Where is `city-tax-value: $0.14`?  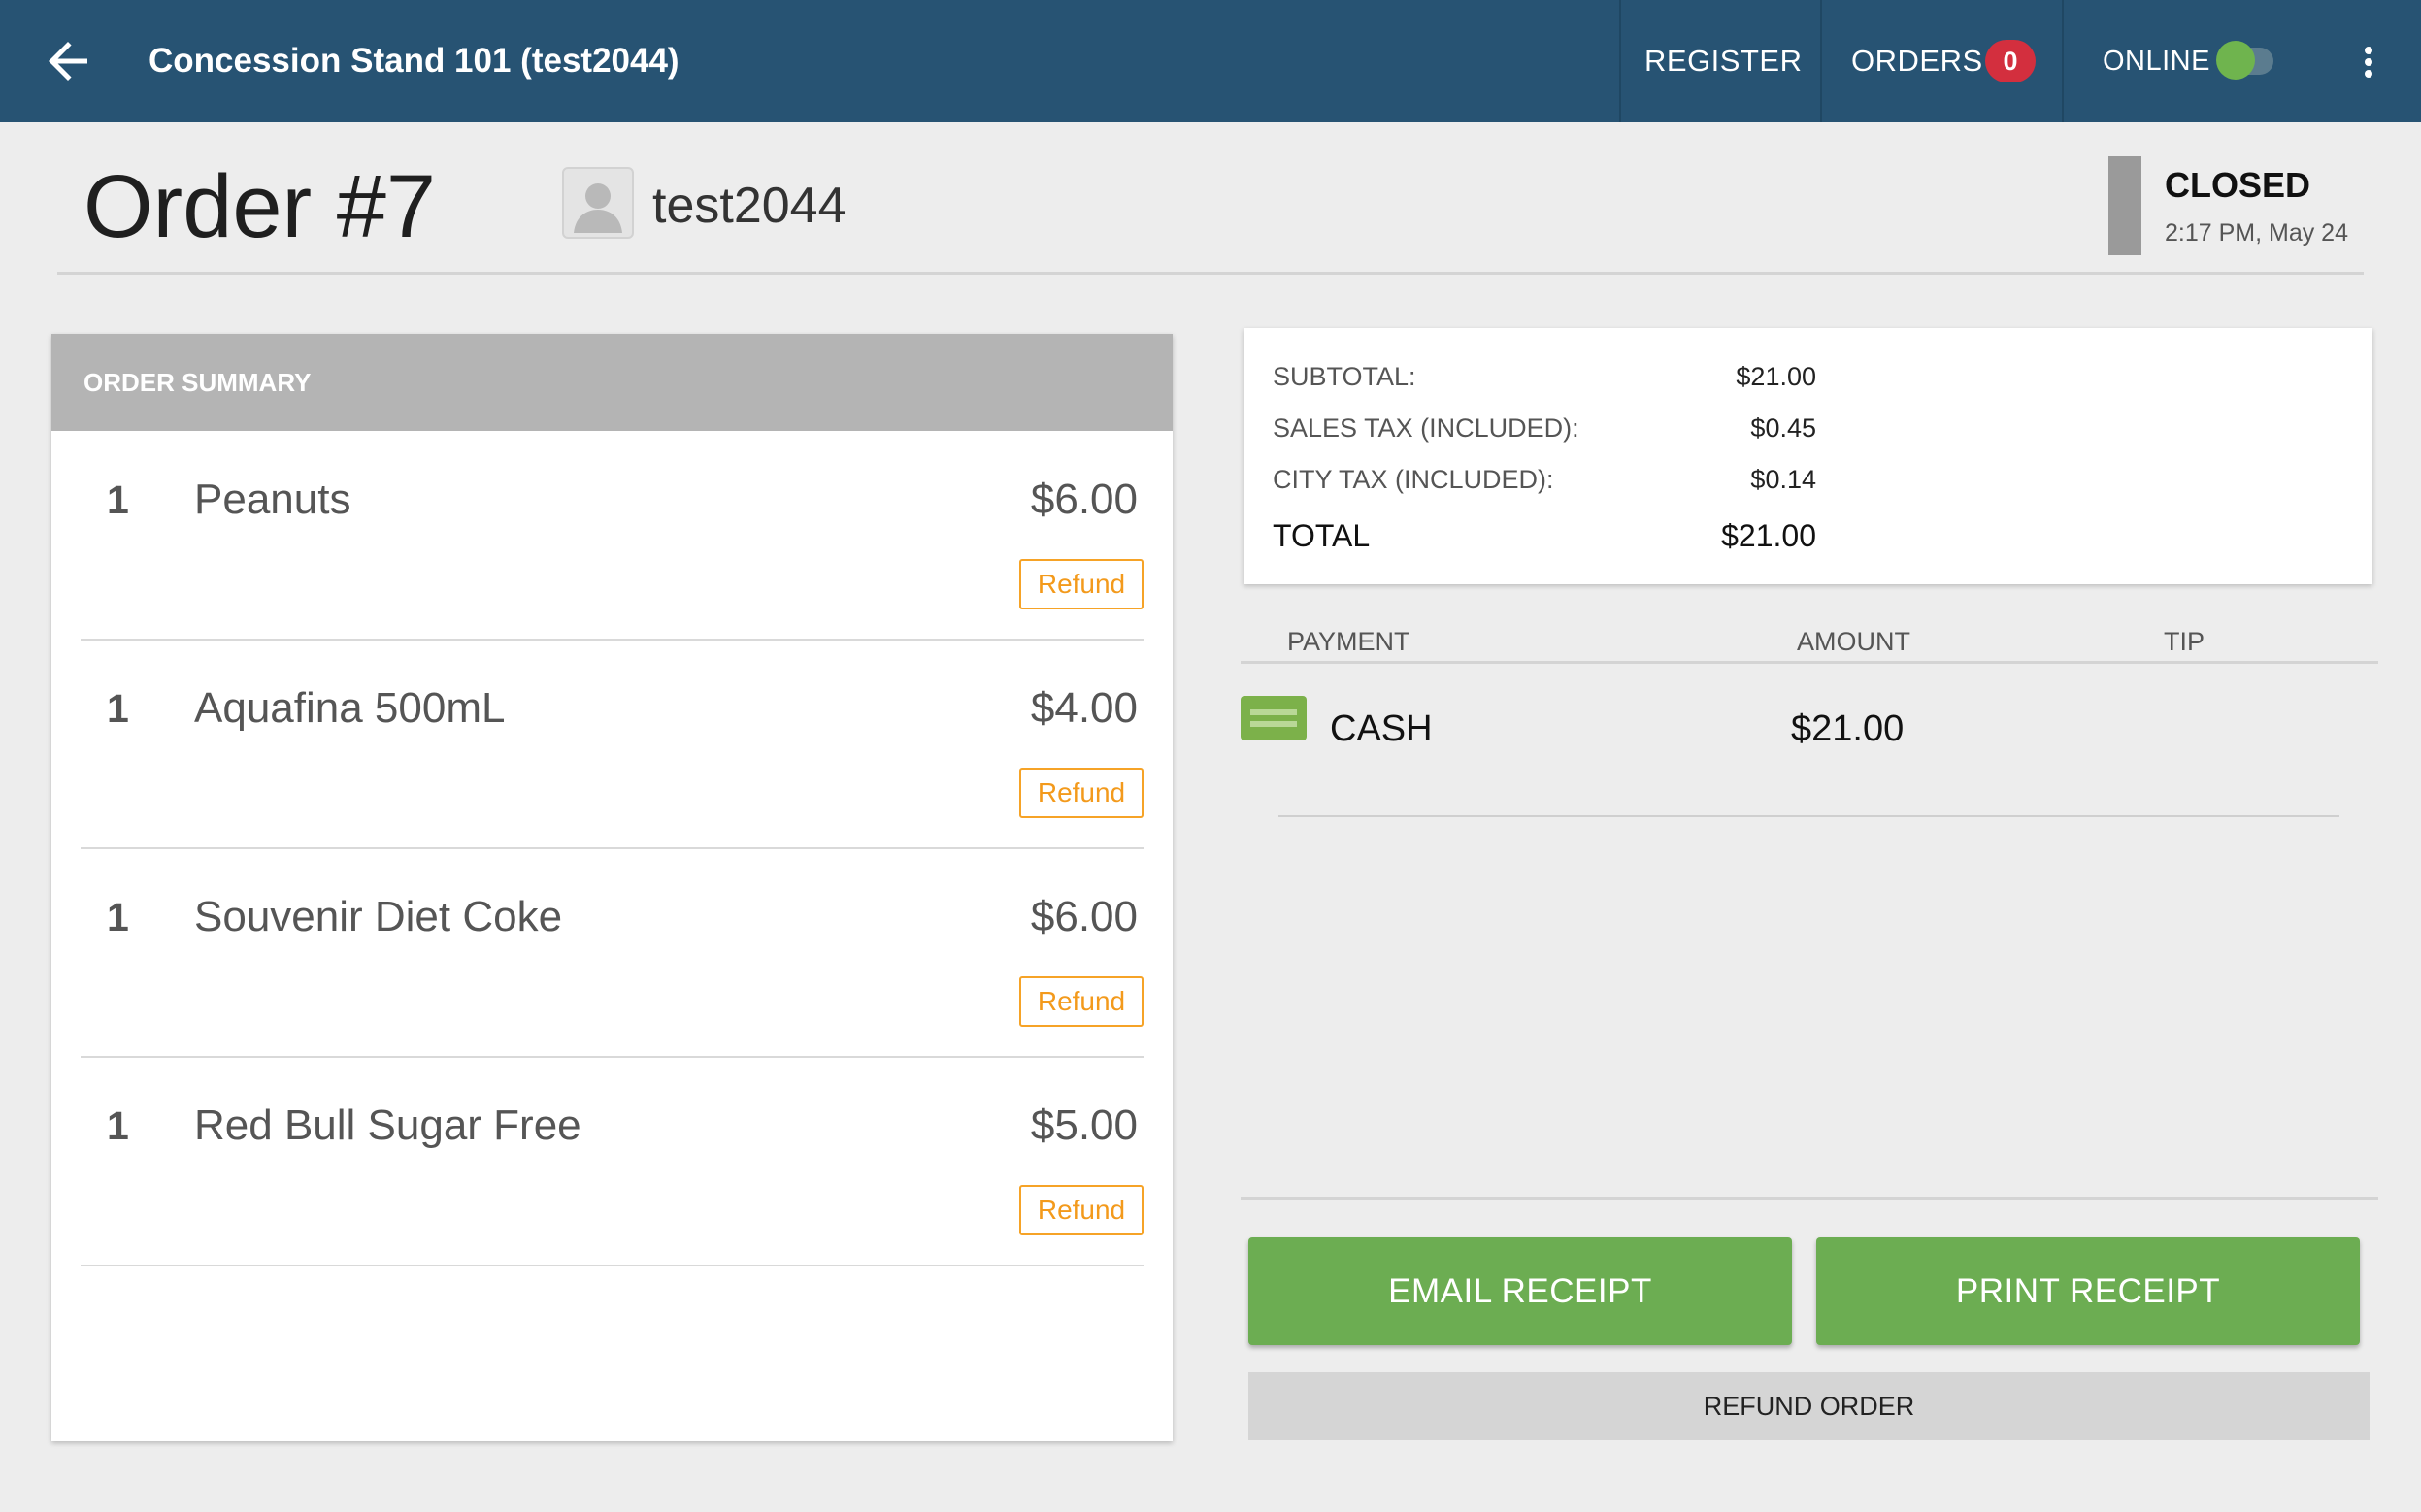
city-tax-value: $0.14 is located at coordinates (1783, 479).